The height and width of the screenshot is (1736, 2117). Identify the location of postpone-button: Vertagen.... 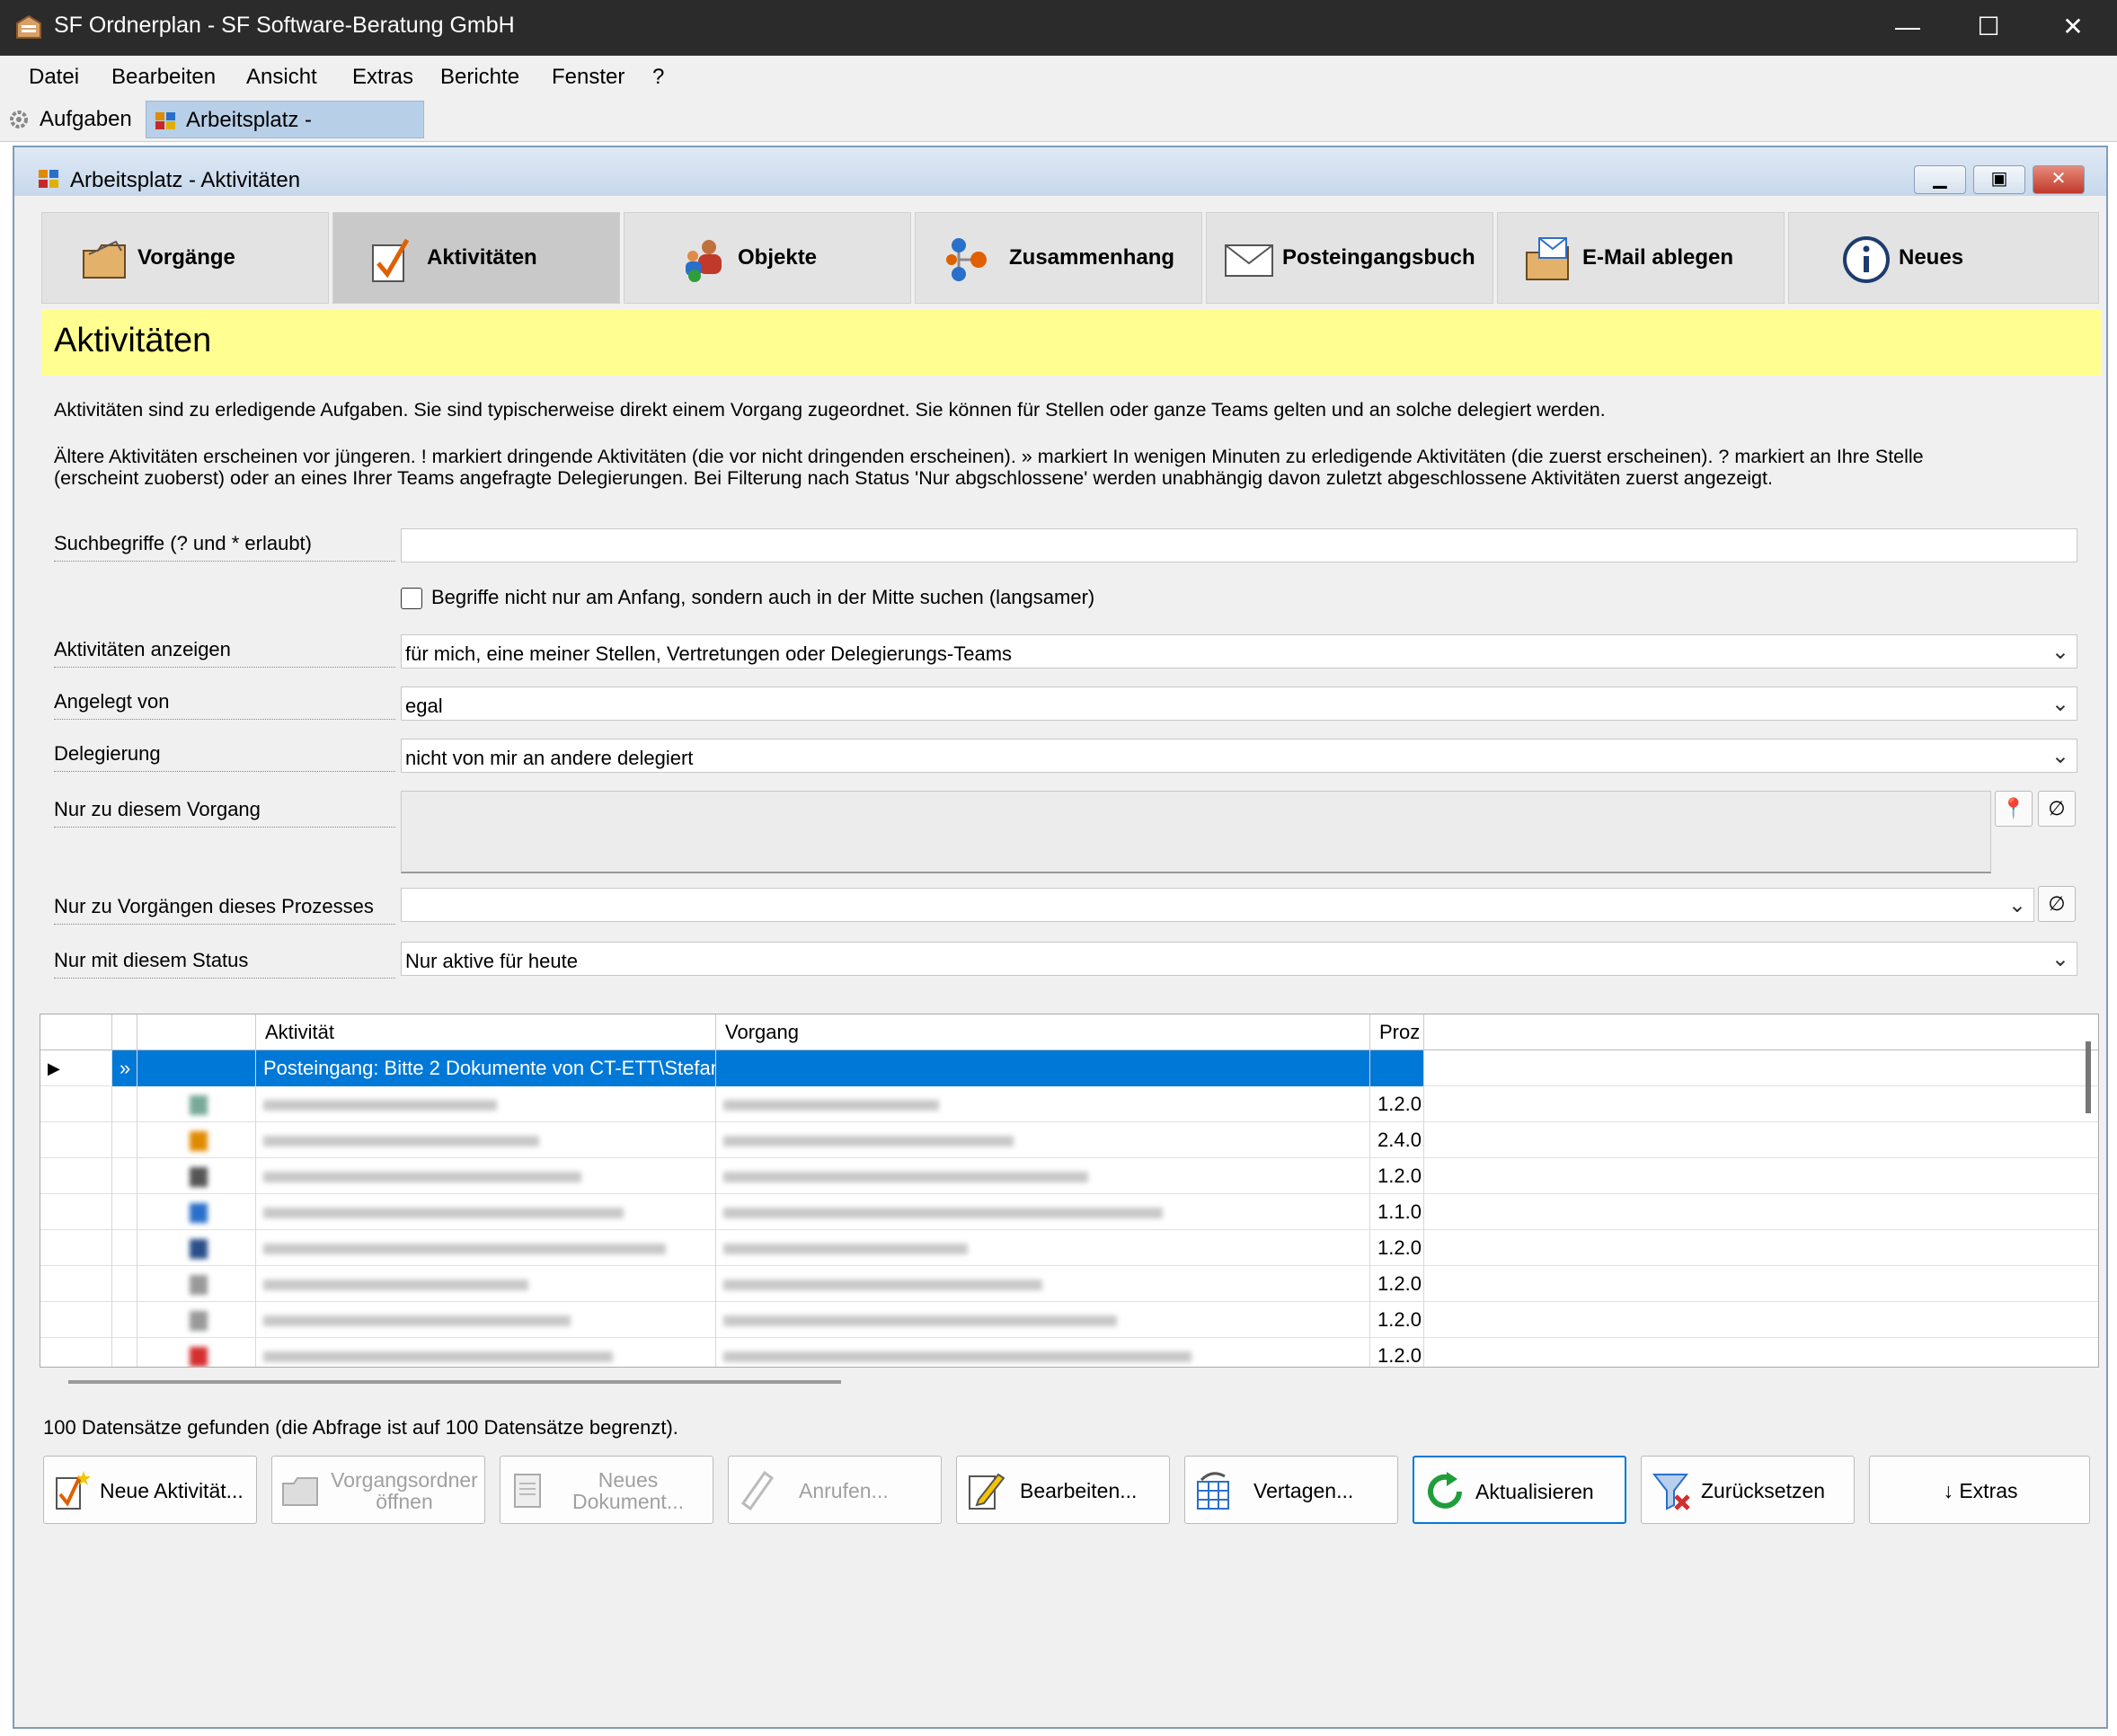
(1291, 1490).